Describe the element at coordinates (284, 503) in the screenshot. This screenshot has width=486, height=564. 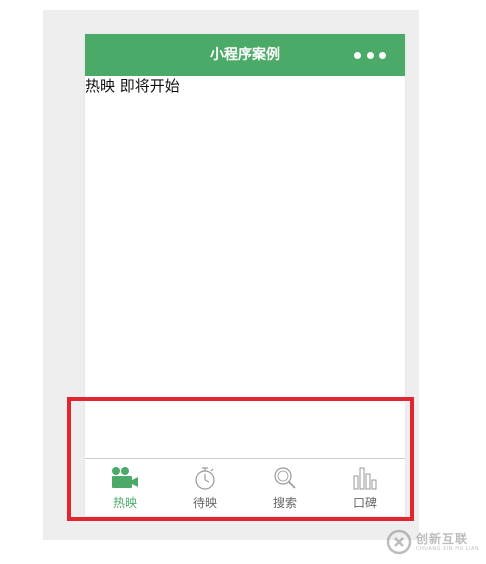
I see `tab-label: 搜索` at that location.